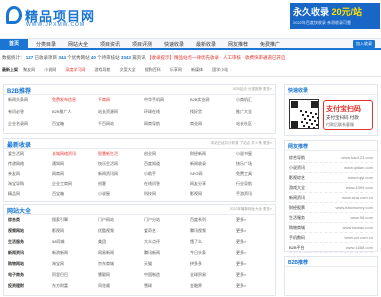 The height and width of the screenshot is (297, 381). Describe the element at coordinates (16, 184) in the screenshot. I see `site-link: 淘宝导购` at that location.